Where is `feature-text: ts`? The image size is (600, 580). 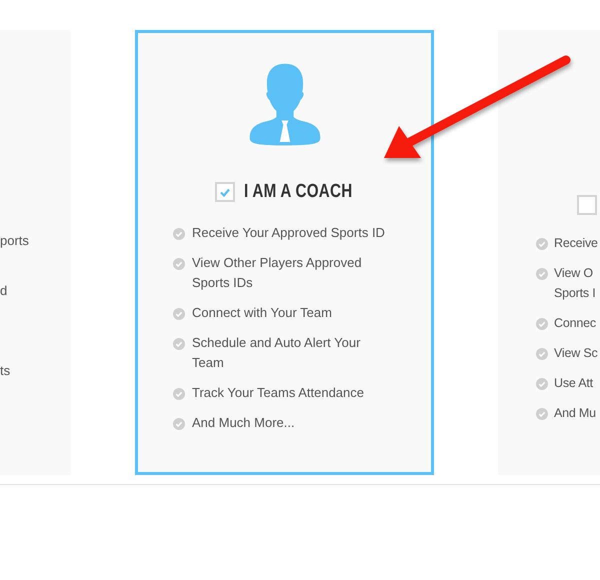 feature-text: ts is located at coordinates (5, 371).